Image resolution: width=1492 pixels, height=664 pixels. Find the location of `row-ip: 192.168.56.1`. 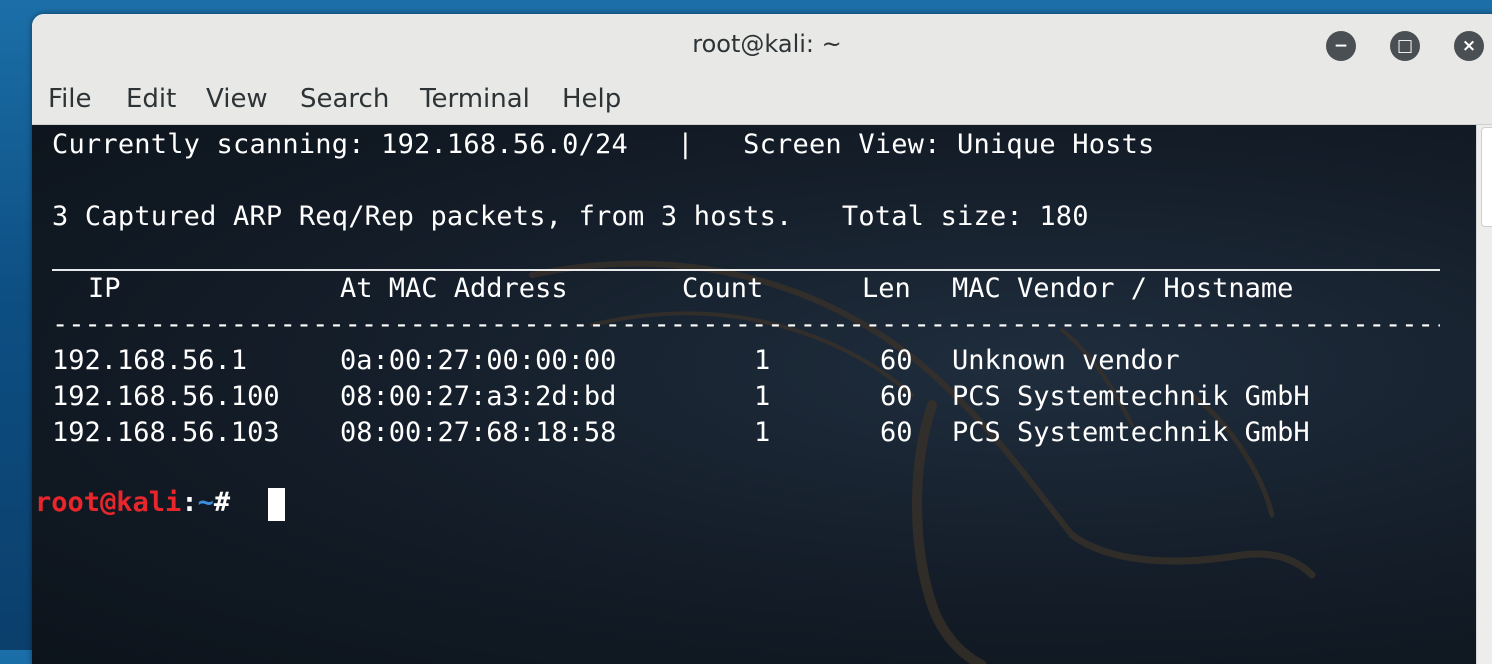

row-ip: 192.168.56.1 is located at coordinates (150, 360).